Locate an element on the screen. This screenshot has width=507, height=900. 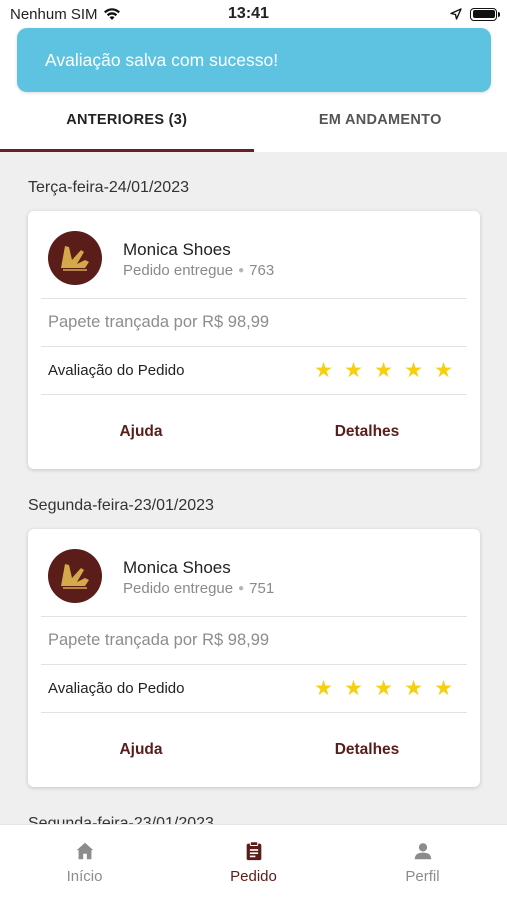
status-bar: Nenhum SIM 13:41 is located at coordinates (253, 14).